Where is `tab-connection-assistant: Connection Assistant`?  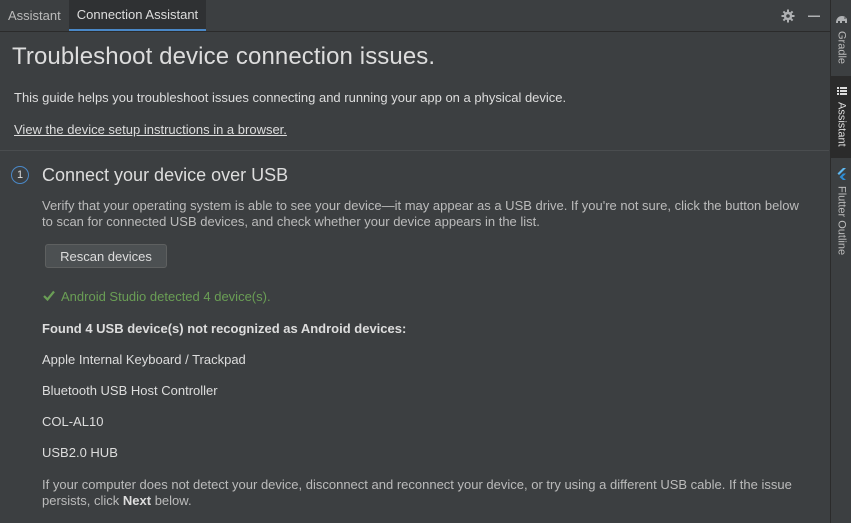
tab-connection-assistant: Connection Assistant is located at coordinates (137, 15).